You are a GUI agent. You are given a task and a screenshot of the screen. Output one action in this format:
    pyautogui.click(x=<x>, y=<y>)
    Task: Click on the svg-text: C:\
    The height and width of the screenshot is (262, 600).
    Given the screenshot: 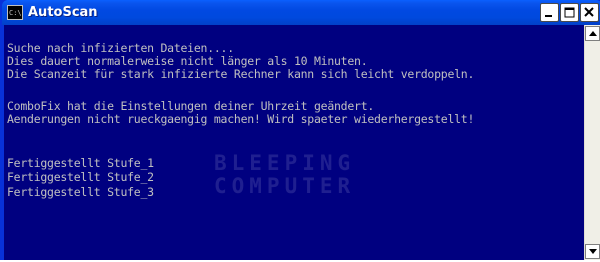 What is the action you would take?
    pyautogui.click(x=15, y=13)
    